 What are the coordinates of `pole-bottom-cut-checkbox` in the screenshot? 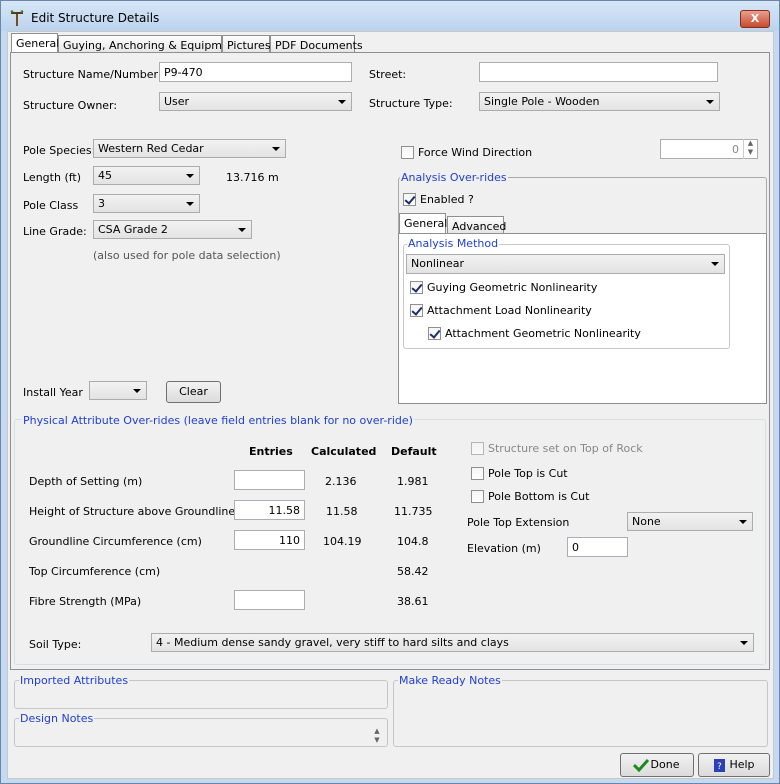 It's located at (477, 496).